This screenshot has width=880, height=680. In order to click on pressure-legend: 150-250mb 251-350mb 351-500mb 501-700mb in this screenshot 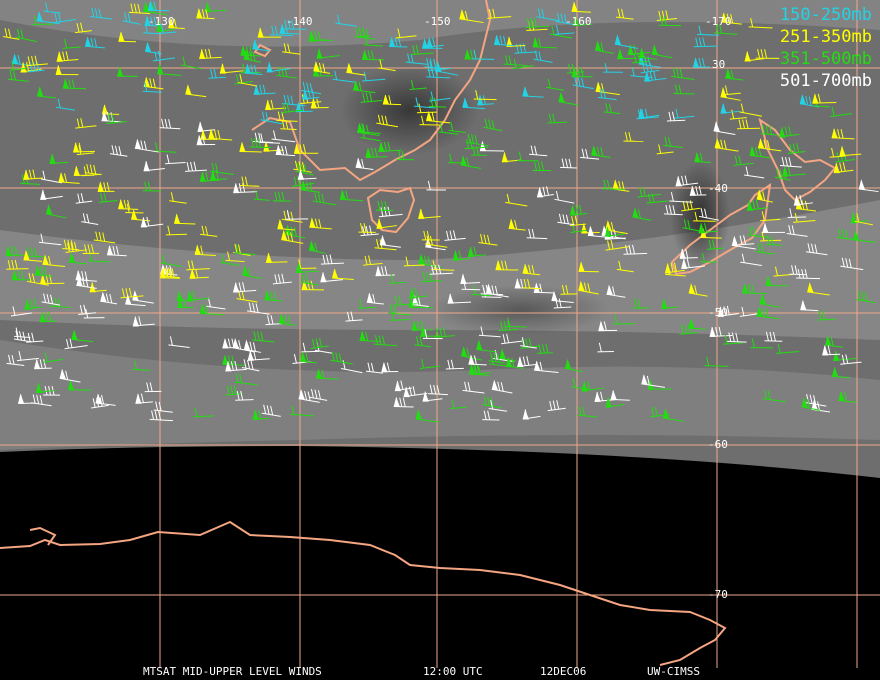, I will do `click(826, 48)`.